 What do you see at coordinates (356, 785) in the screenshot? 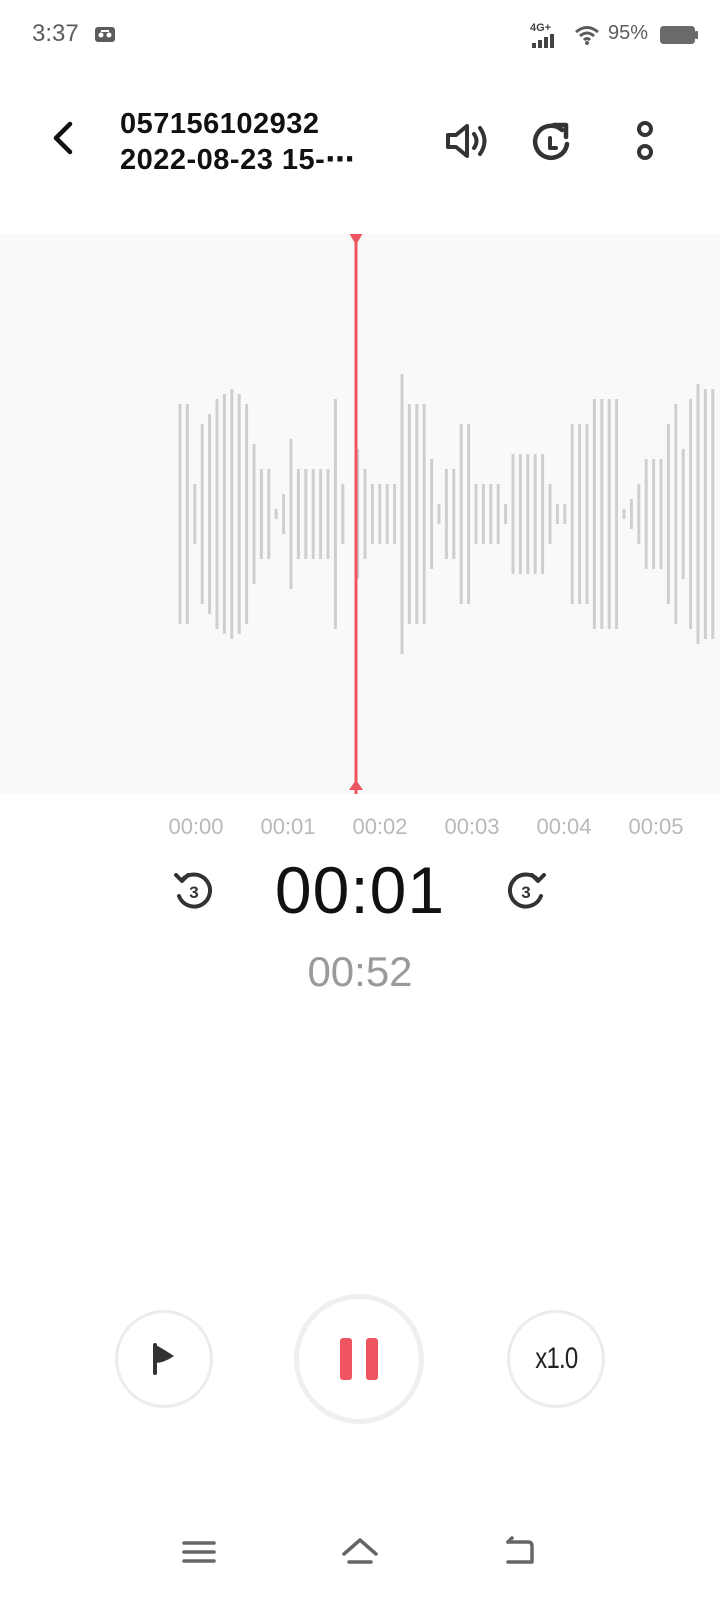
I see `playhead-bottom-marker` at bounding box center [356, 785].